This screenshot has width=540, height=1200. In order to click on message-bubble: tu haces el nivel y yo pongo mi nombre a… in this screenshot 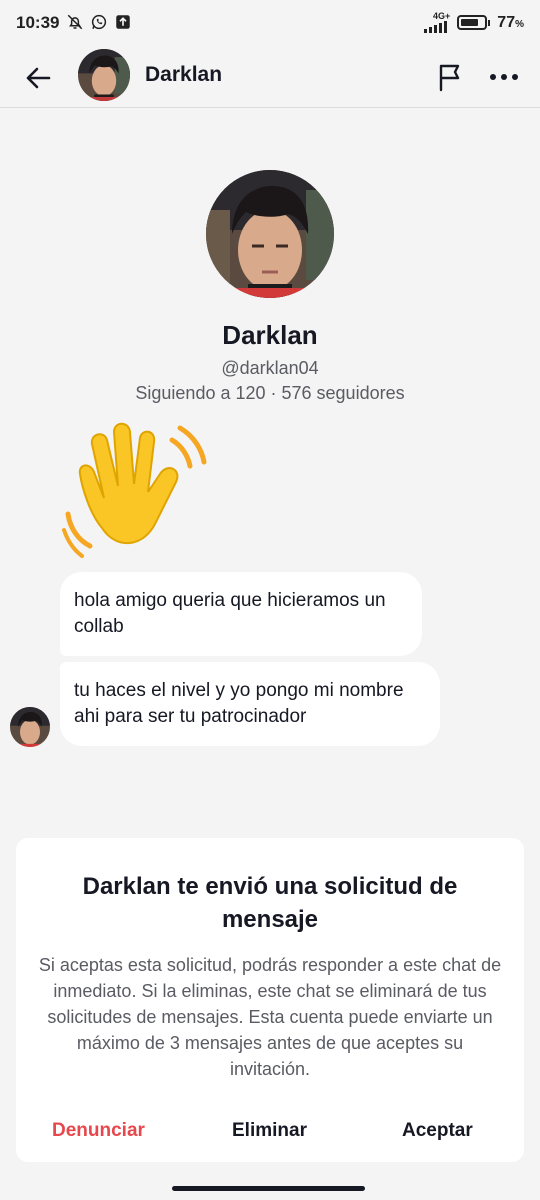, I will do `click(250, 704)`.